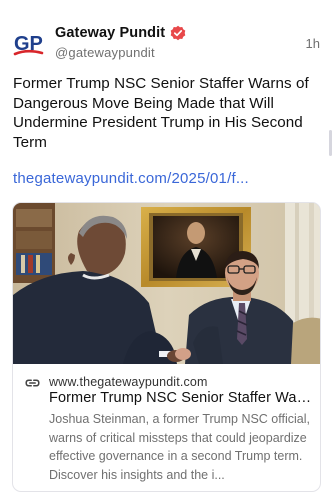 Image resolution: width=334 pixels, height=500 pixels. What do you see at coordinates (128, 382) in the screenshot?
I see `link-preview-domain: www.thegatewaypundit.com` at bounding box center [128, 382].